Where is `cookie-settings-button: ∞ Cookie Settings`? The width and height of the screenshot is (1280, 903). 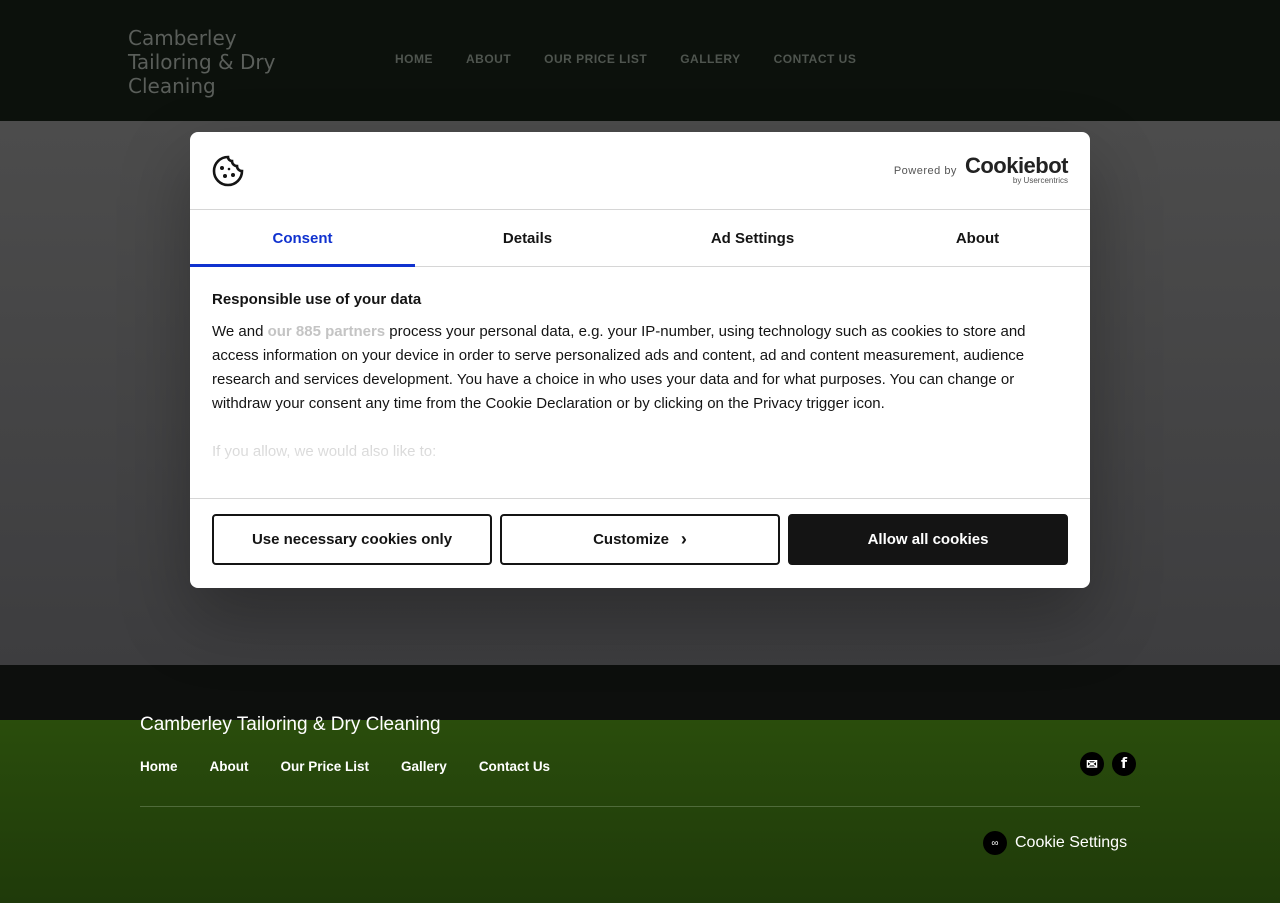 cookie-settings-button: ∞ Cookie Settings is located at coordinates (1055, 843).